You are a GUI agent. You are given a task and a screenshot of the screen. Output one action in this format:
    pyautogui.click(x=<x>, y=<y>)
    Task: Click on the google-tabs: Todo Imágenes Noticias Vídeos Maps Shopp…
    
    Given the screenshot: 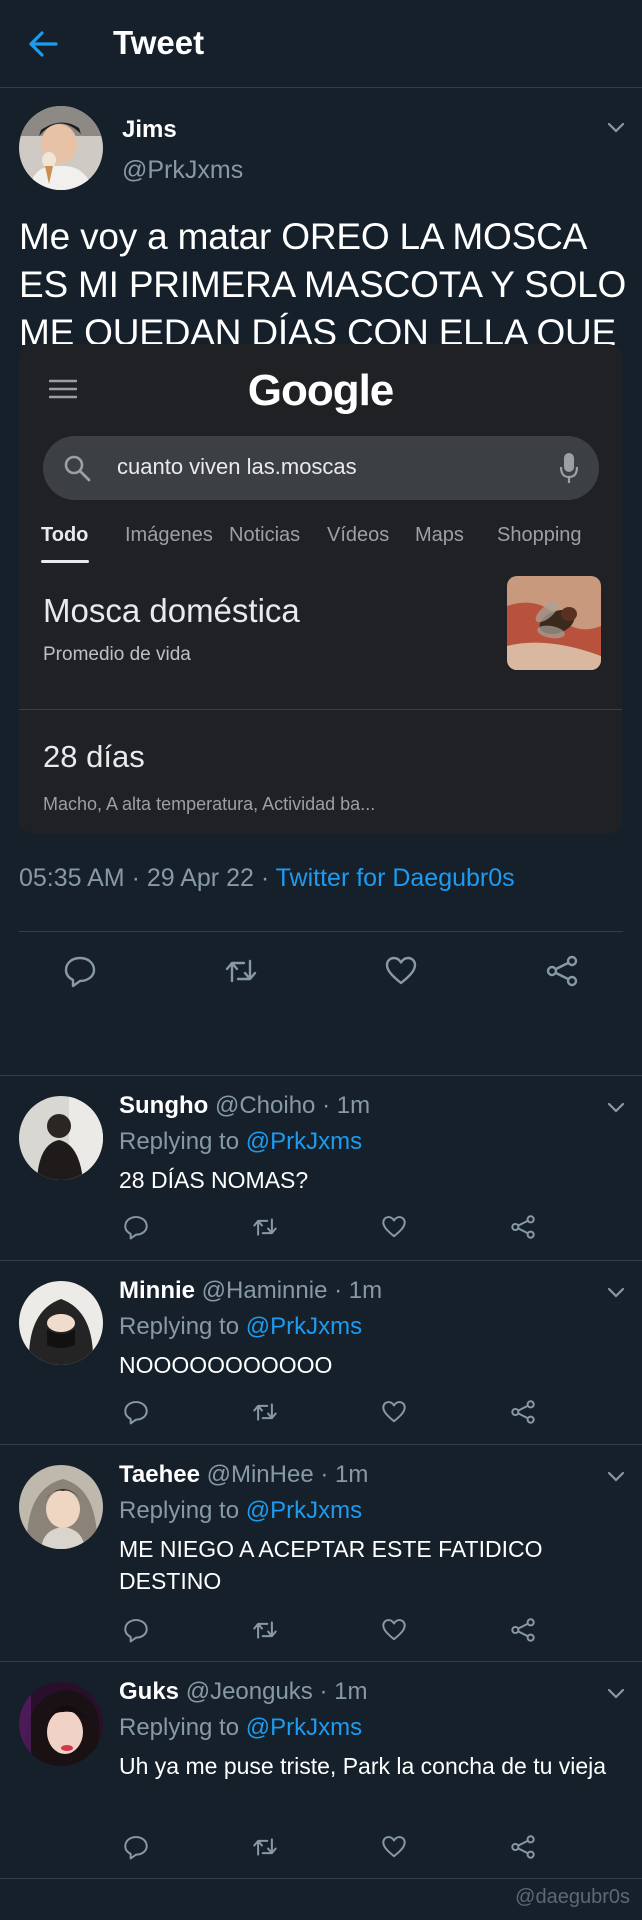 What is the action you would take?
    pyautogui.click(x=320, y=546)
    